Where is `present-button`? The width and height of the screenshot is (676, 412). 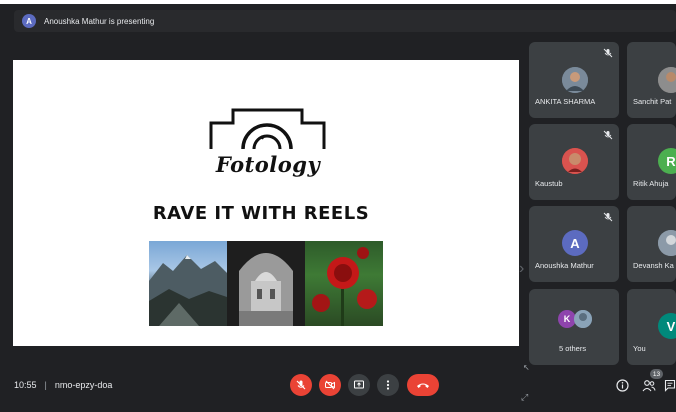
present-button is located at coordinates (359, 385).